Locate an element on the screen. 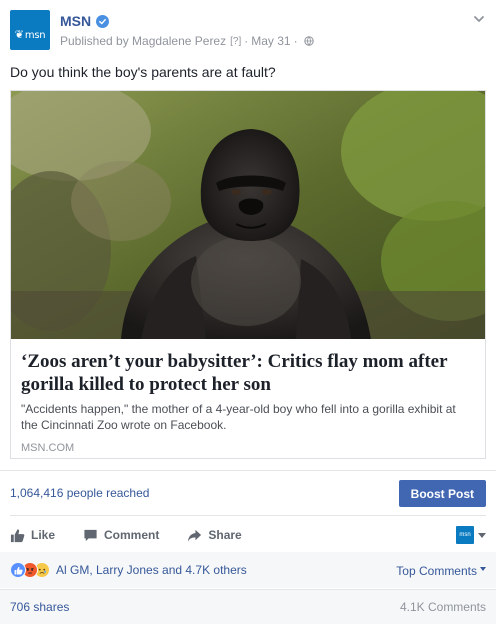 Image resolution: width=496 pixels, height=624 pixels. comments-count: 4.1K Comments is located at coordinates (443, 607).